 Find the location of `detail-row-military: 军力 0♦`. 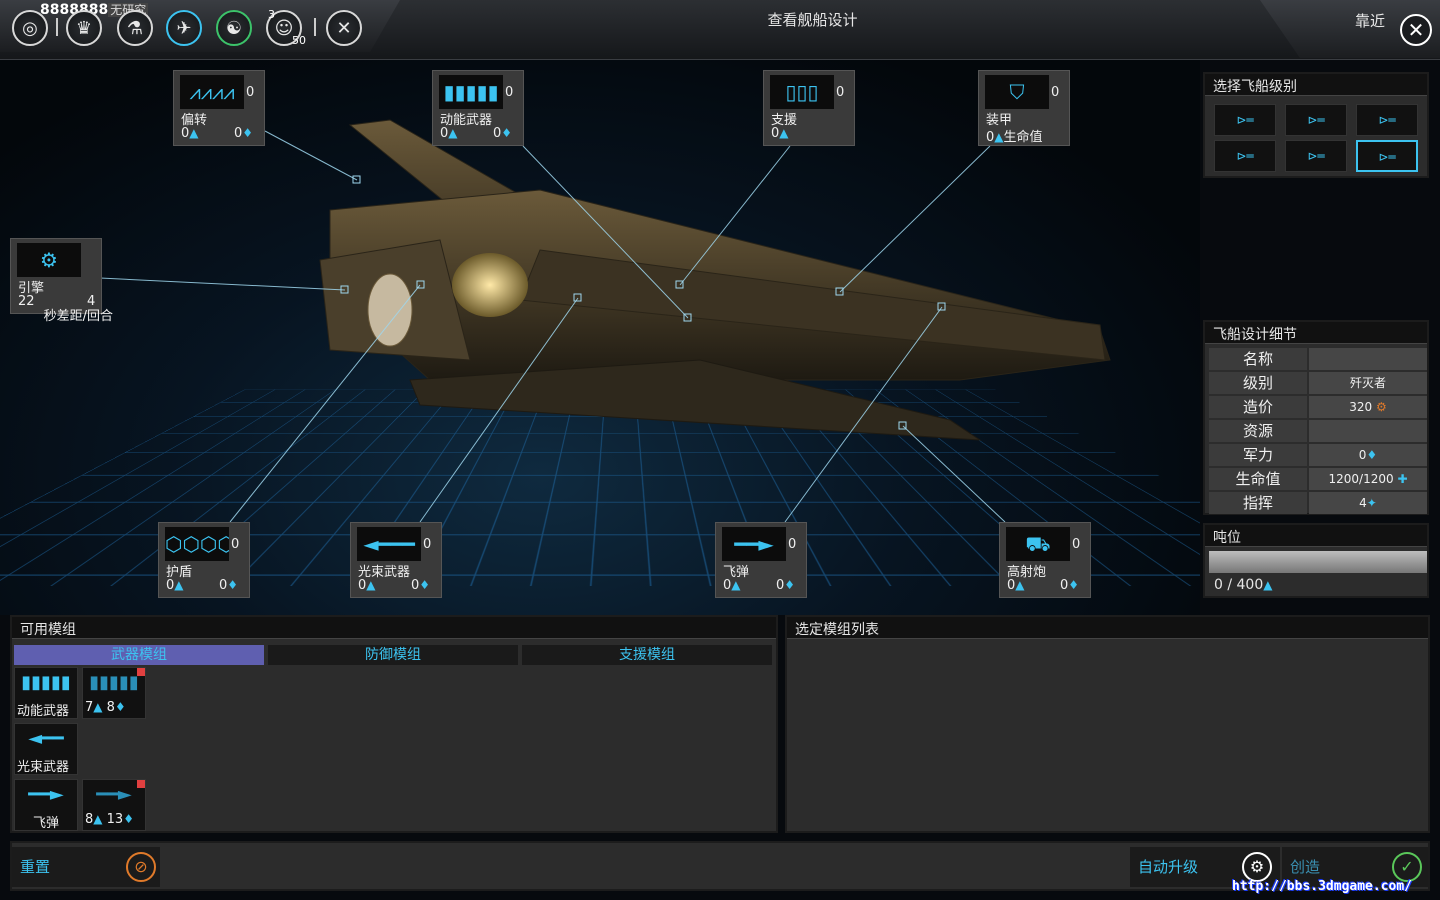

detail-row-military: 军力 0♦ is located at coordinates (1318, 455).